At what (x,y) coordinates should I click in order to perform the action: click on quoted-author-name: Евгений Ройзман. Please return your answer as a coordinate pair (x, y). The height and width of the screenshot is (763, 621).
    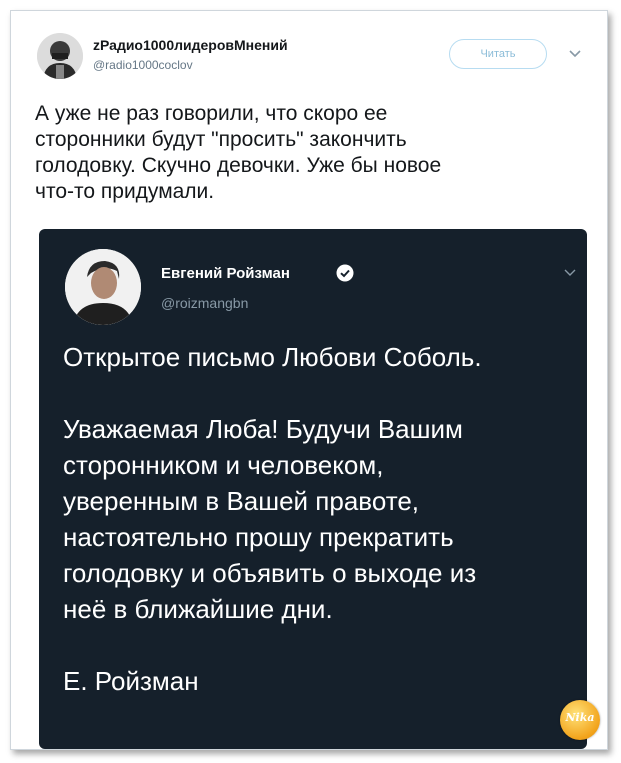
    Looking at the image, I should click on (225, 273).